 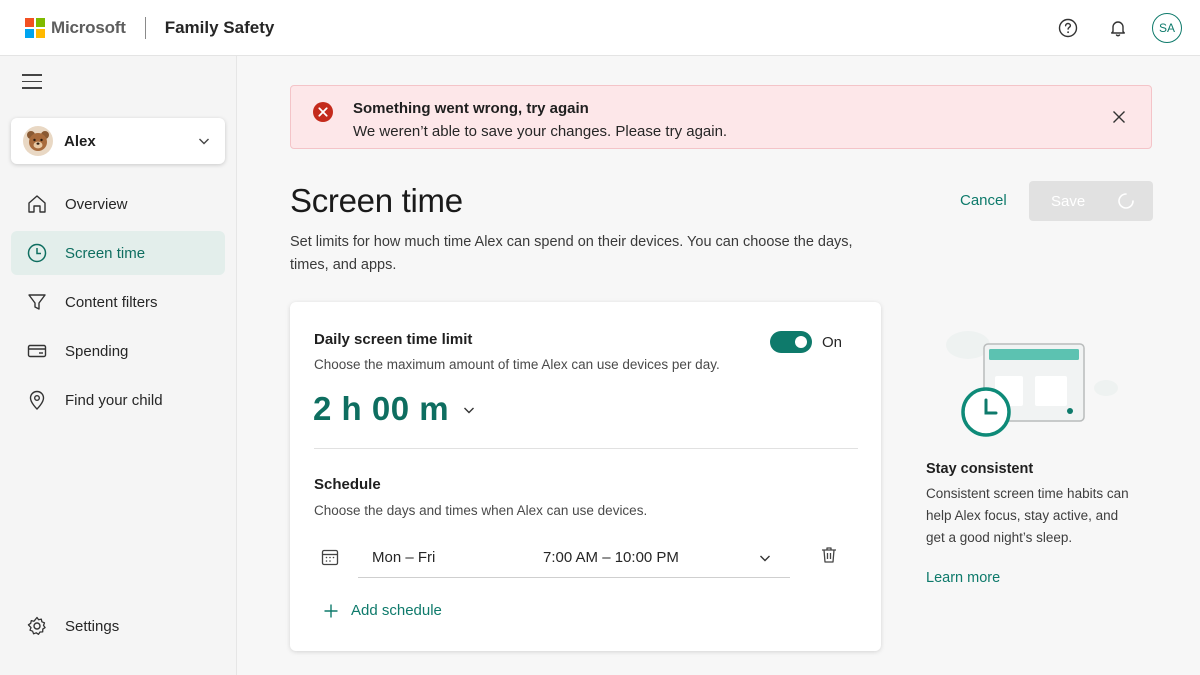 I want to click on plus-icon, so click(x=331, y=610).